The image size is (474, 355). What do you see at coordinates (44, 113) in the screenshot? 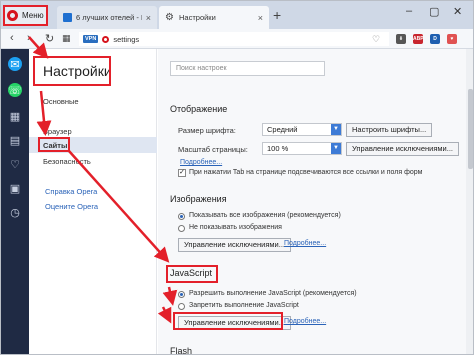
I see `arrow-settings-to-sites` at bounding box center [44, 113].